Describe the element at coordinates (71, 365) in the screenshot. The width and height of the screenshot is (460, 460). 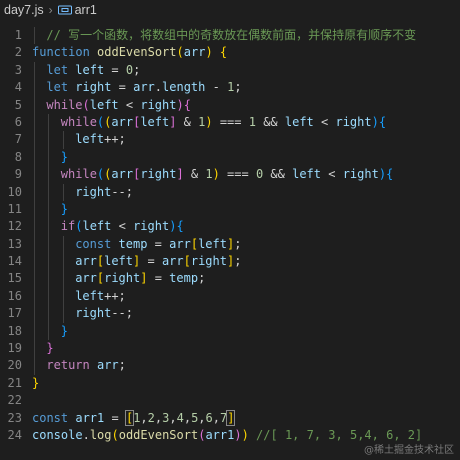
I see `code-token: return` at that location.